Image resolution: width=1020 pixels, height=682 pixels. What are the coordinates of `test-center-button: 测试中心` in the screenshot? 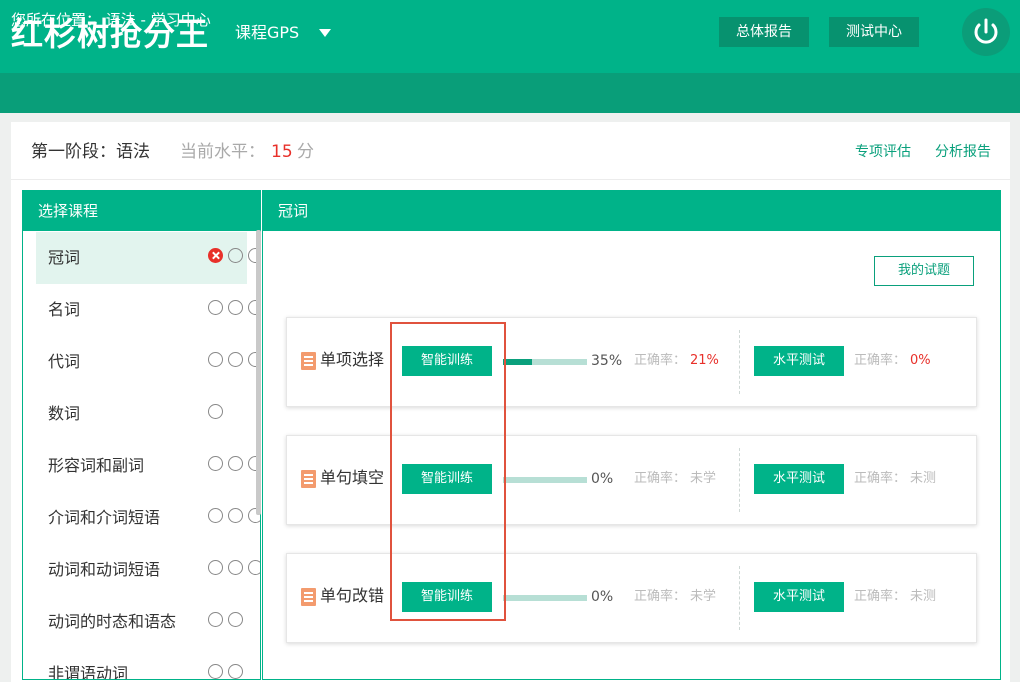 It's located at (874, 32).